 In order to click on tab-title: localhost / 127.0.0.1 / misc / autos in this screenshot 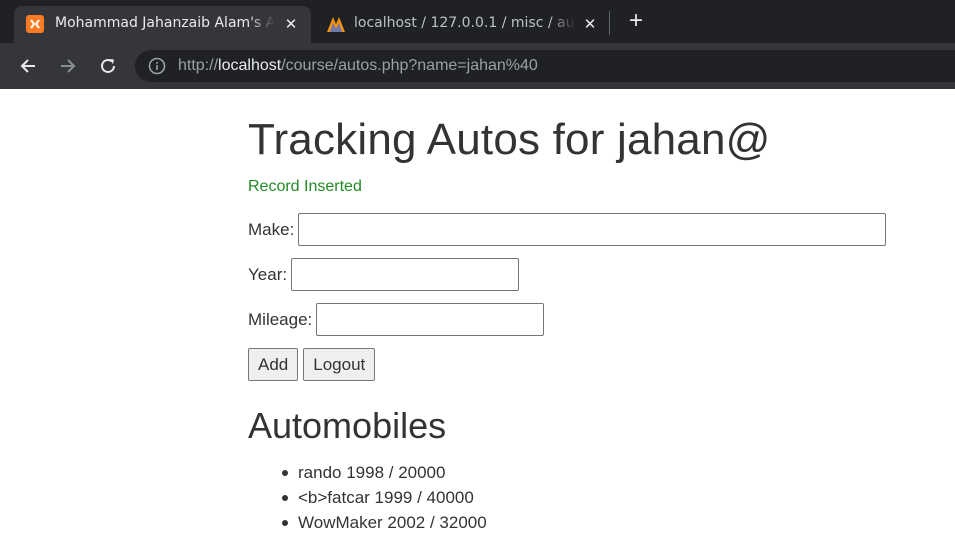, I will do `click(465, 23)`.